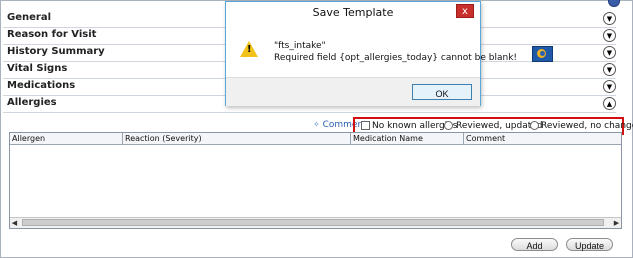  What do you see at coordinates (37, 68) in the screenshot?
I see `section-title: Vital Signs` at bounding box center [37, 68].